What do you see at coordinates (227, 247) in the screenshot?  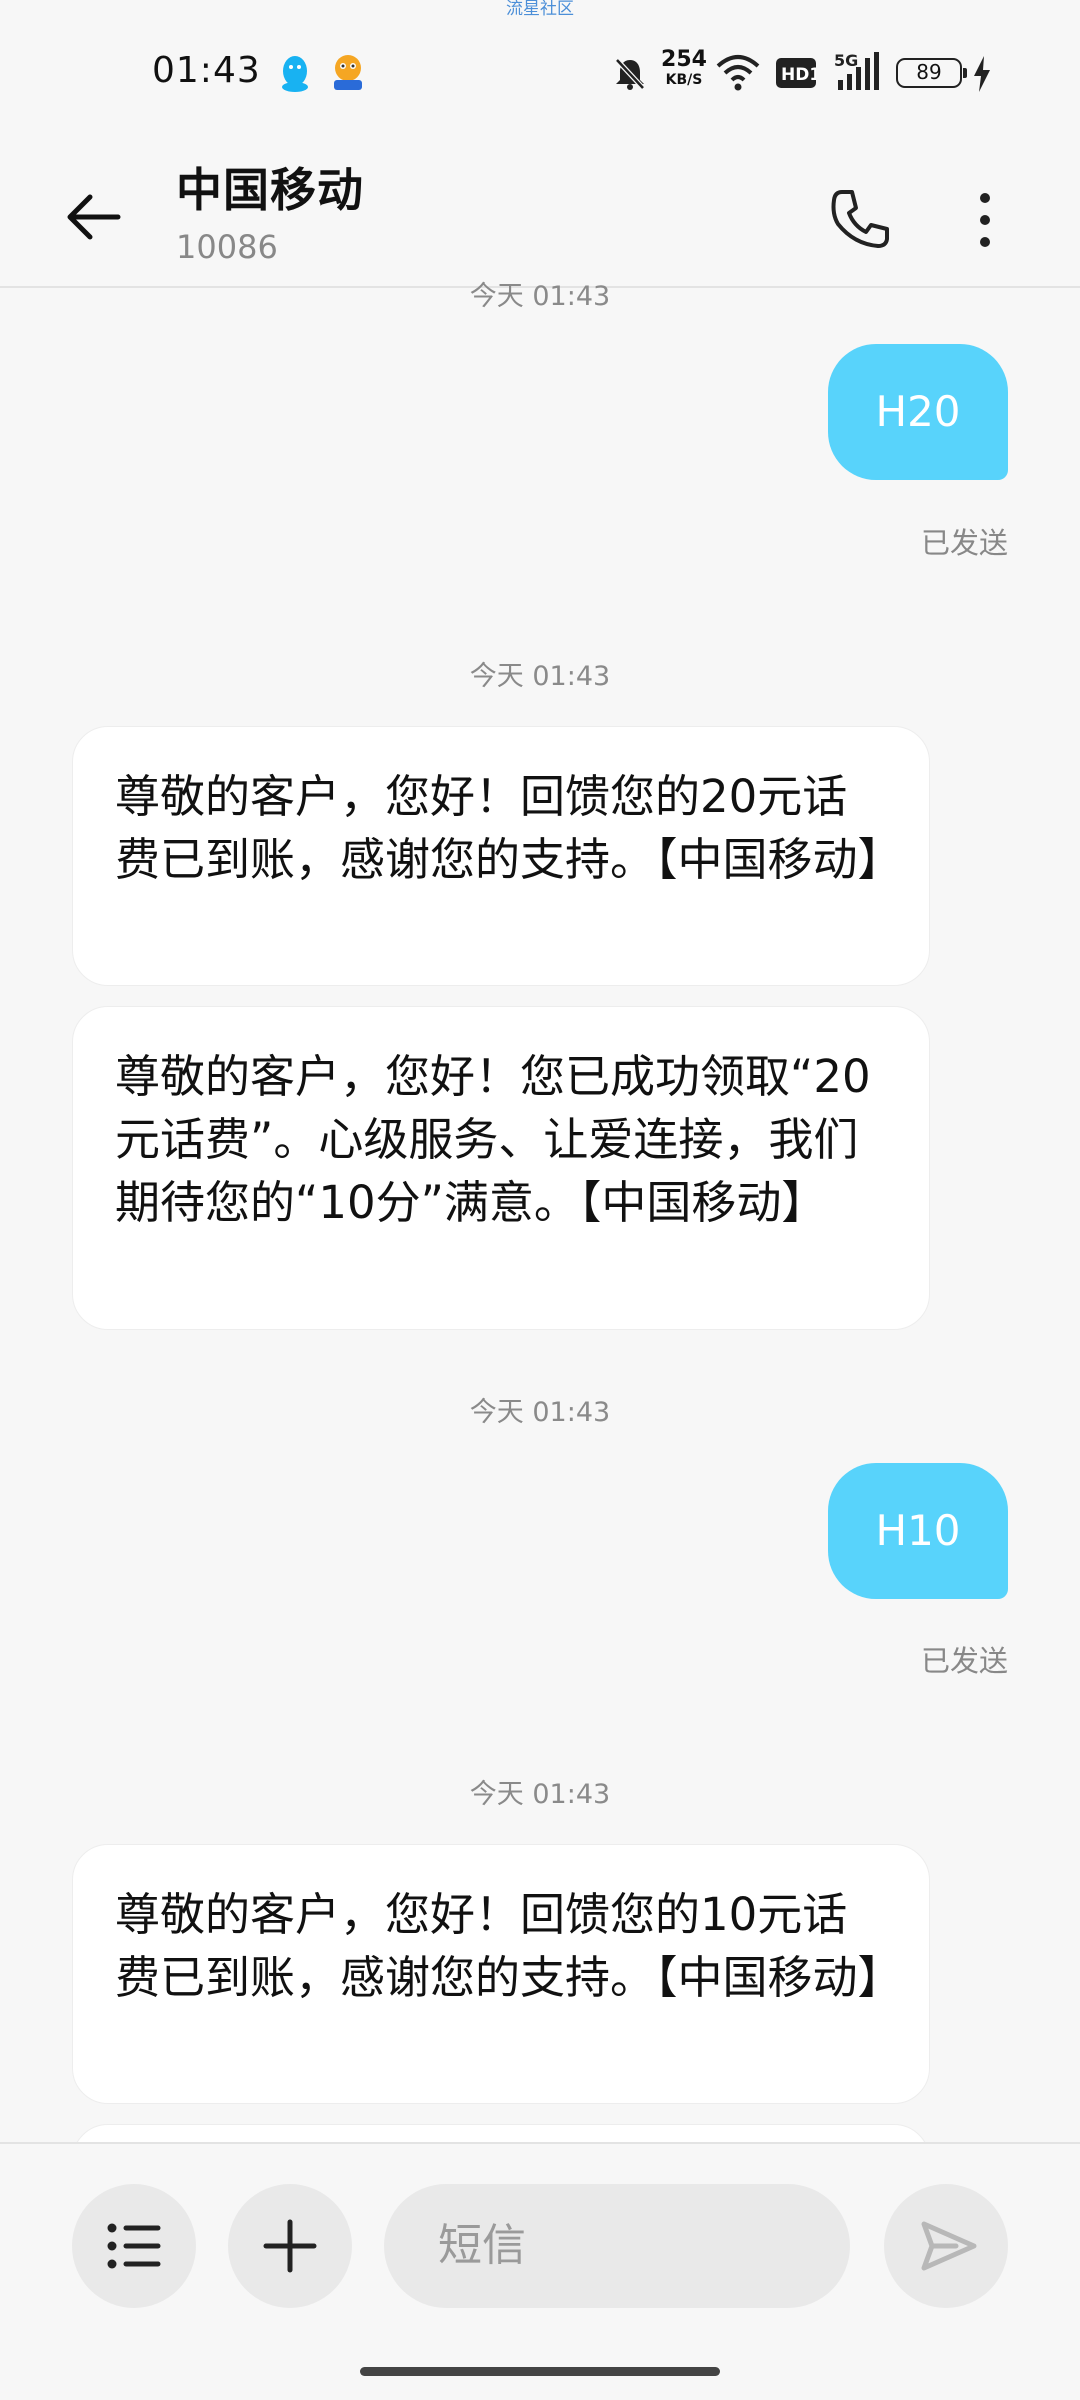 I see `contact-number: 10086` at bounding box center [227, 247].